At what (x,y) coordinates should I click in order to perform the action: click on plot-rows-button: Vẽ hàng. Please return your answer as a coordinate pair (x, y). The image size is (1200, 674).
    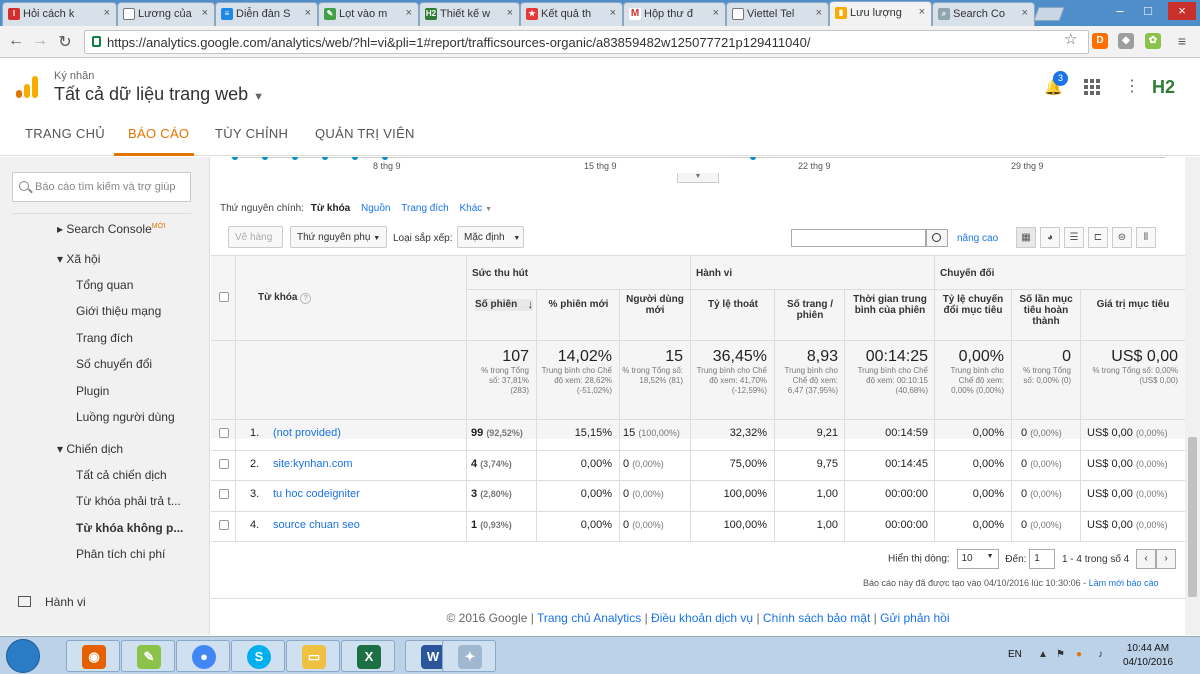
    Looking at the image, I should click on (255, 237).